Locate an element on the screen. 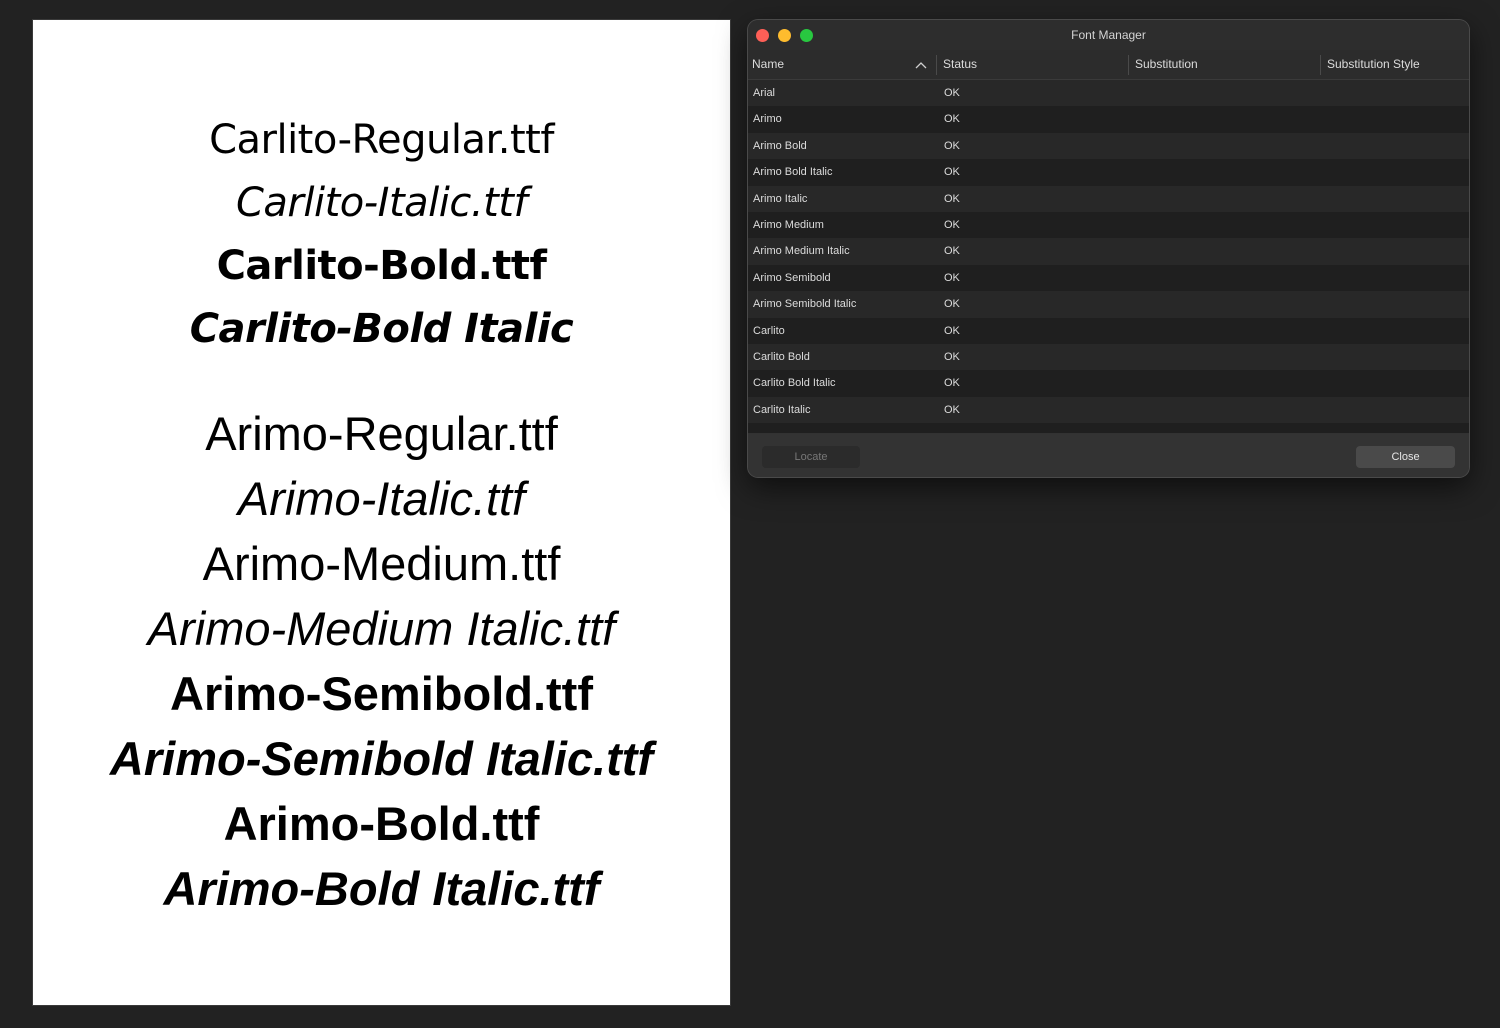 The height and width of the screenshot is (1028, 1500). table-row: Carlito Italic OK is located at coordinates (1108, 410).